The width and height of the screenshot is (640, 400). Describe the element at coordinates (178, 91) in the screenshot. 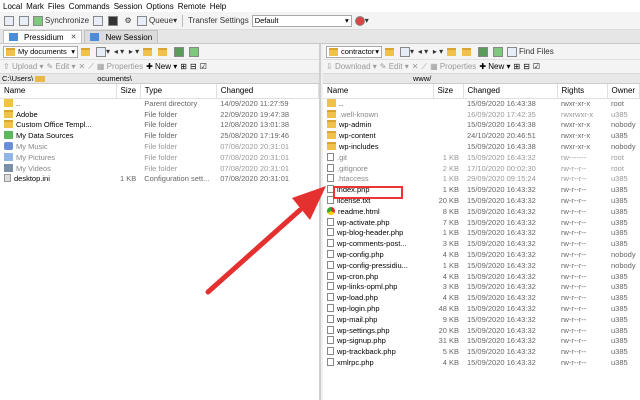

I see `column-header-type: Type` at that location.